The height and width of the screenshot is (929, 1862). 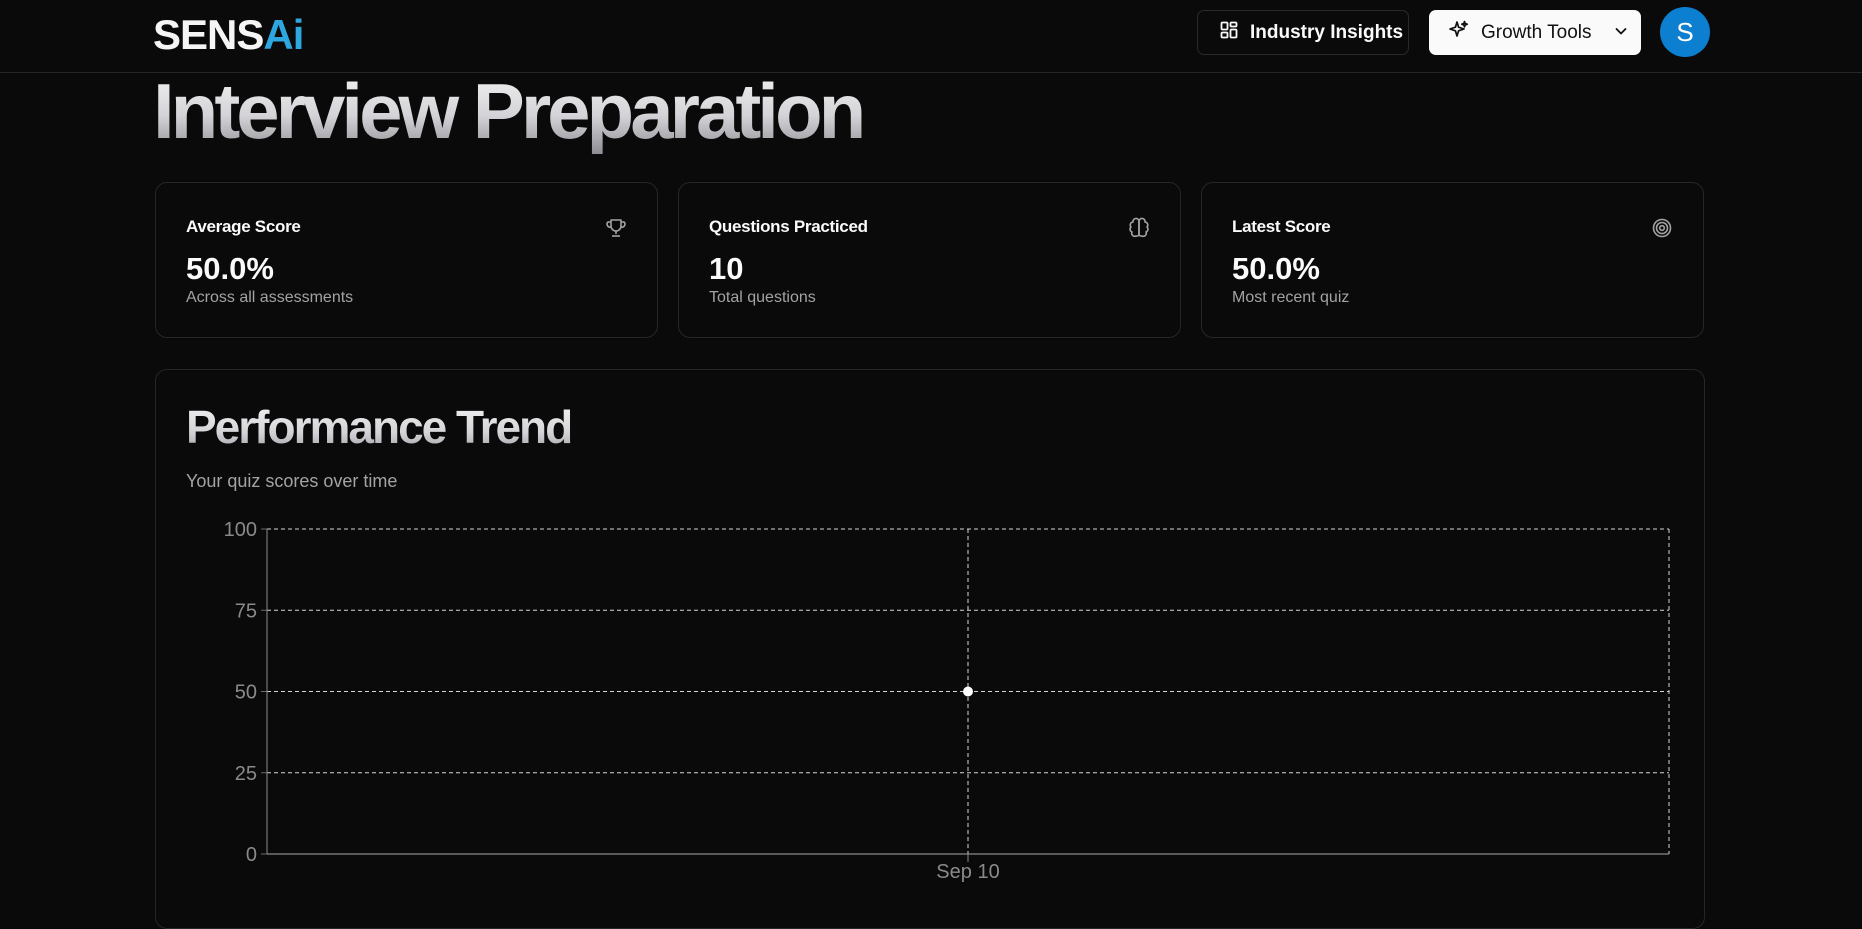 What do you see at coordinates (1139, 228) in the screenshot?
I see `brain-icon` at bounding box center [1139, 228].